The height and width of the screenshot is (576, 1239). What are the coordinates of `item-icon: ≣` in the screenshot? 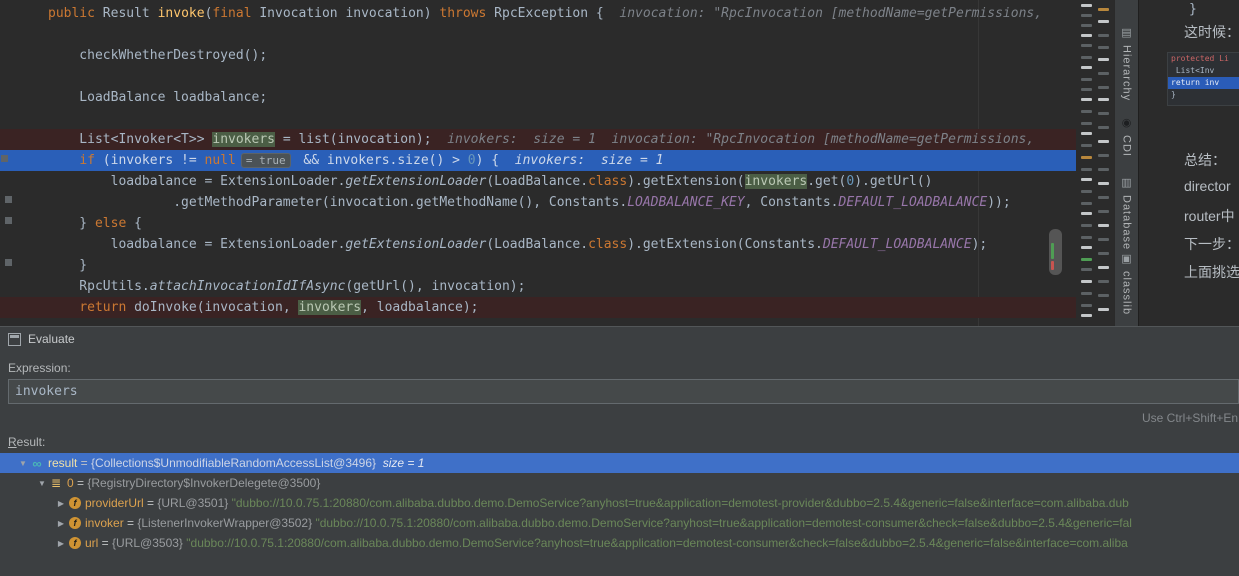 It's located at (56, 483).